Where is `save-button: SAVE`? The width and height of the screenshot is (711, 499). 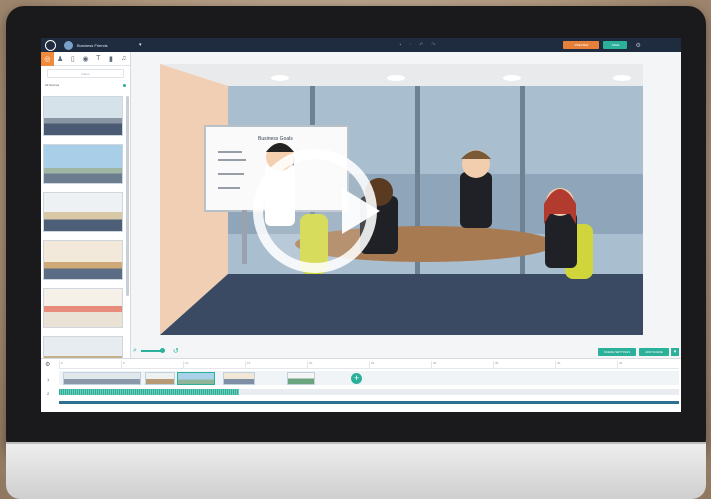
save-button: SAVE is located at coordinates (615, 45).